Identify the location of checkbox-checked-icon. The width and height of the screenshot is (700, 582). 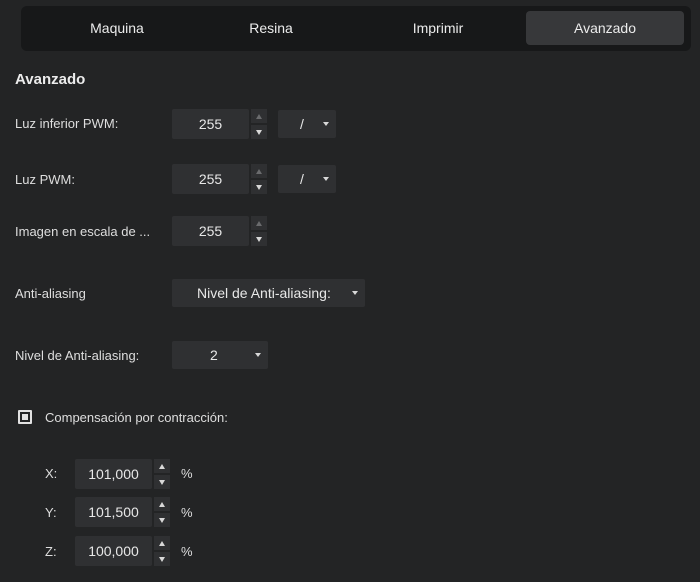
(25, 417).